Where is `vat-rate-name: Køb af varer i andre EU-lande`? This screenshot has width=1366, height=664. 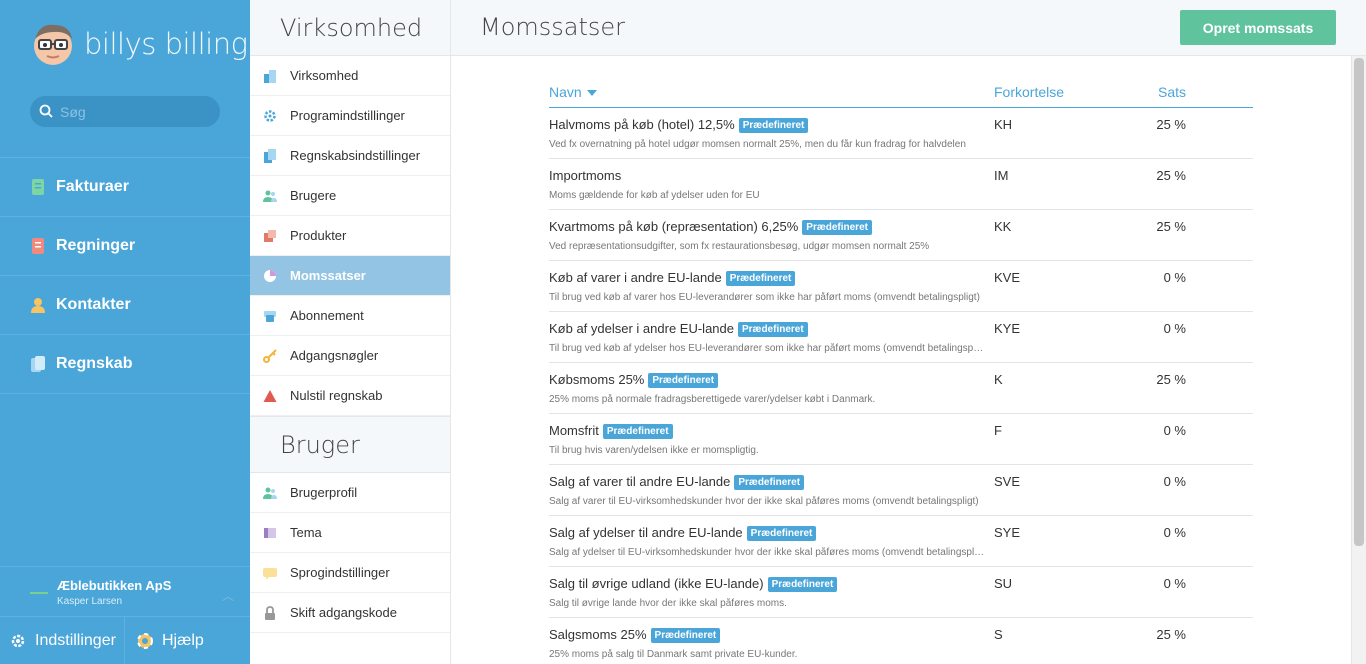 vat-rate-name: Køb af varer i andre EU-lande is located at coordinates (635, 277).